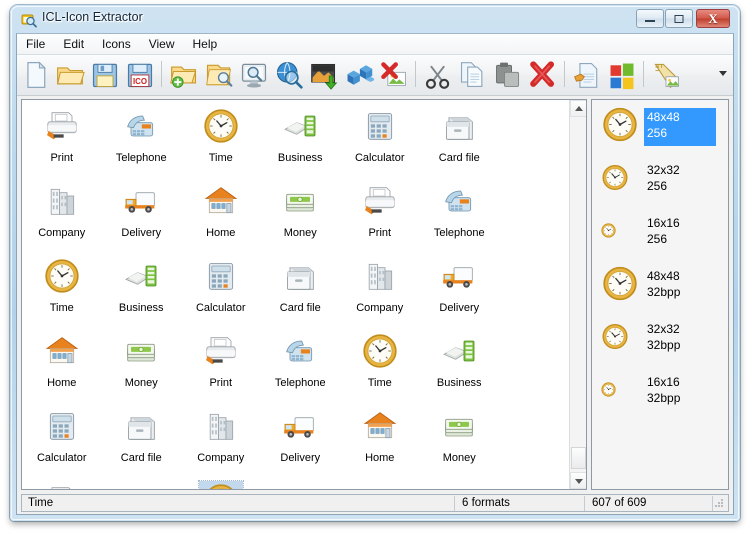 This screenshot has height=535, width=750. Describe the element at coordinates (621, 74) in the screenshot. I see `toolbar-button-windows-logo` at that location.